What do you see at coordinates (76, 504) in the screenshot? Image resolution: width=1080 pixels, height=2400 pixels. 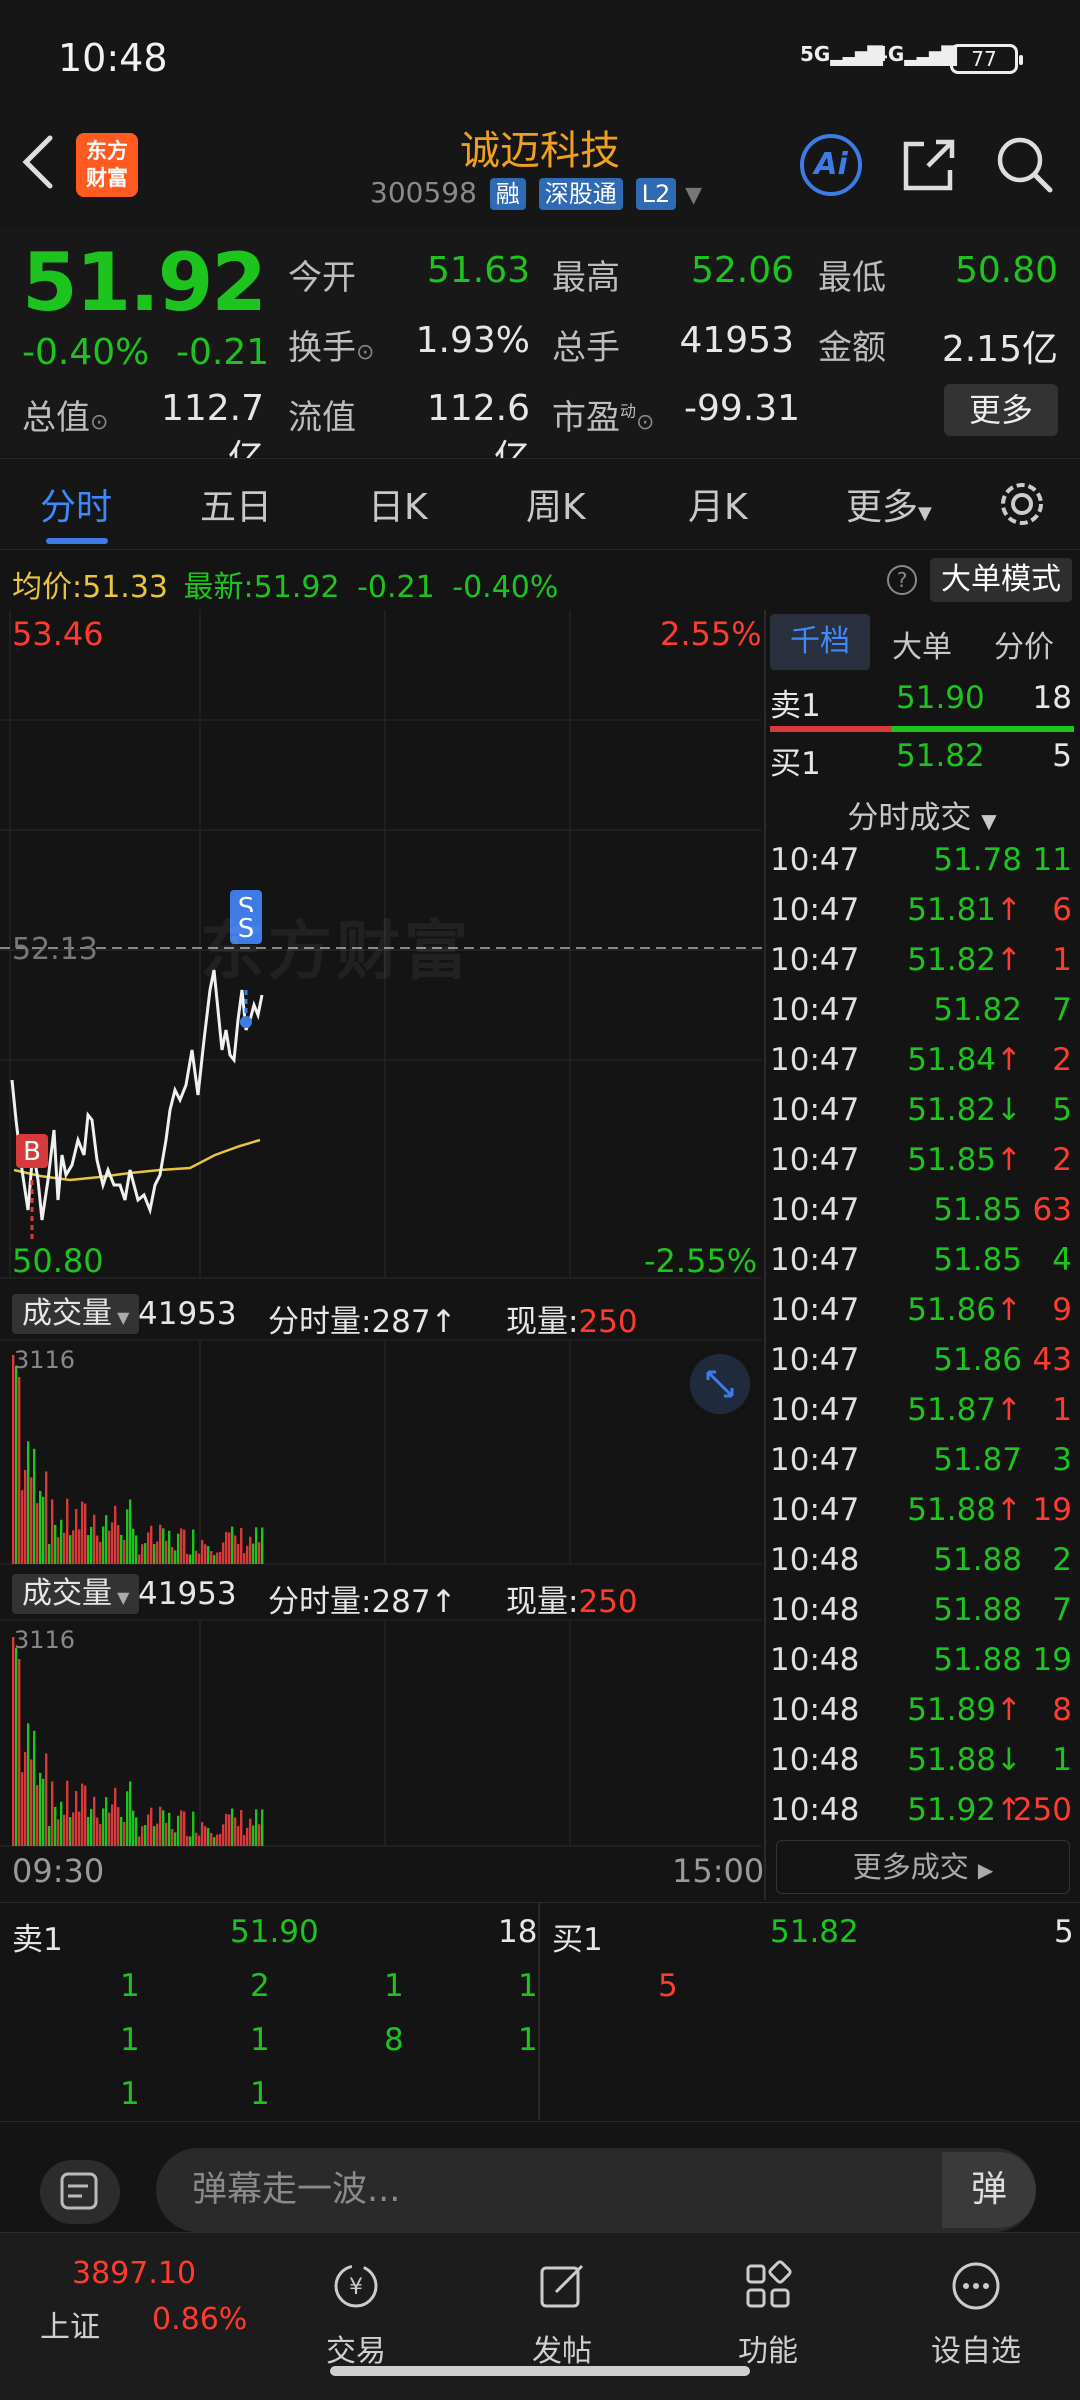 I see `tab-intraday: 分时` at bounding box center [76, 504].